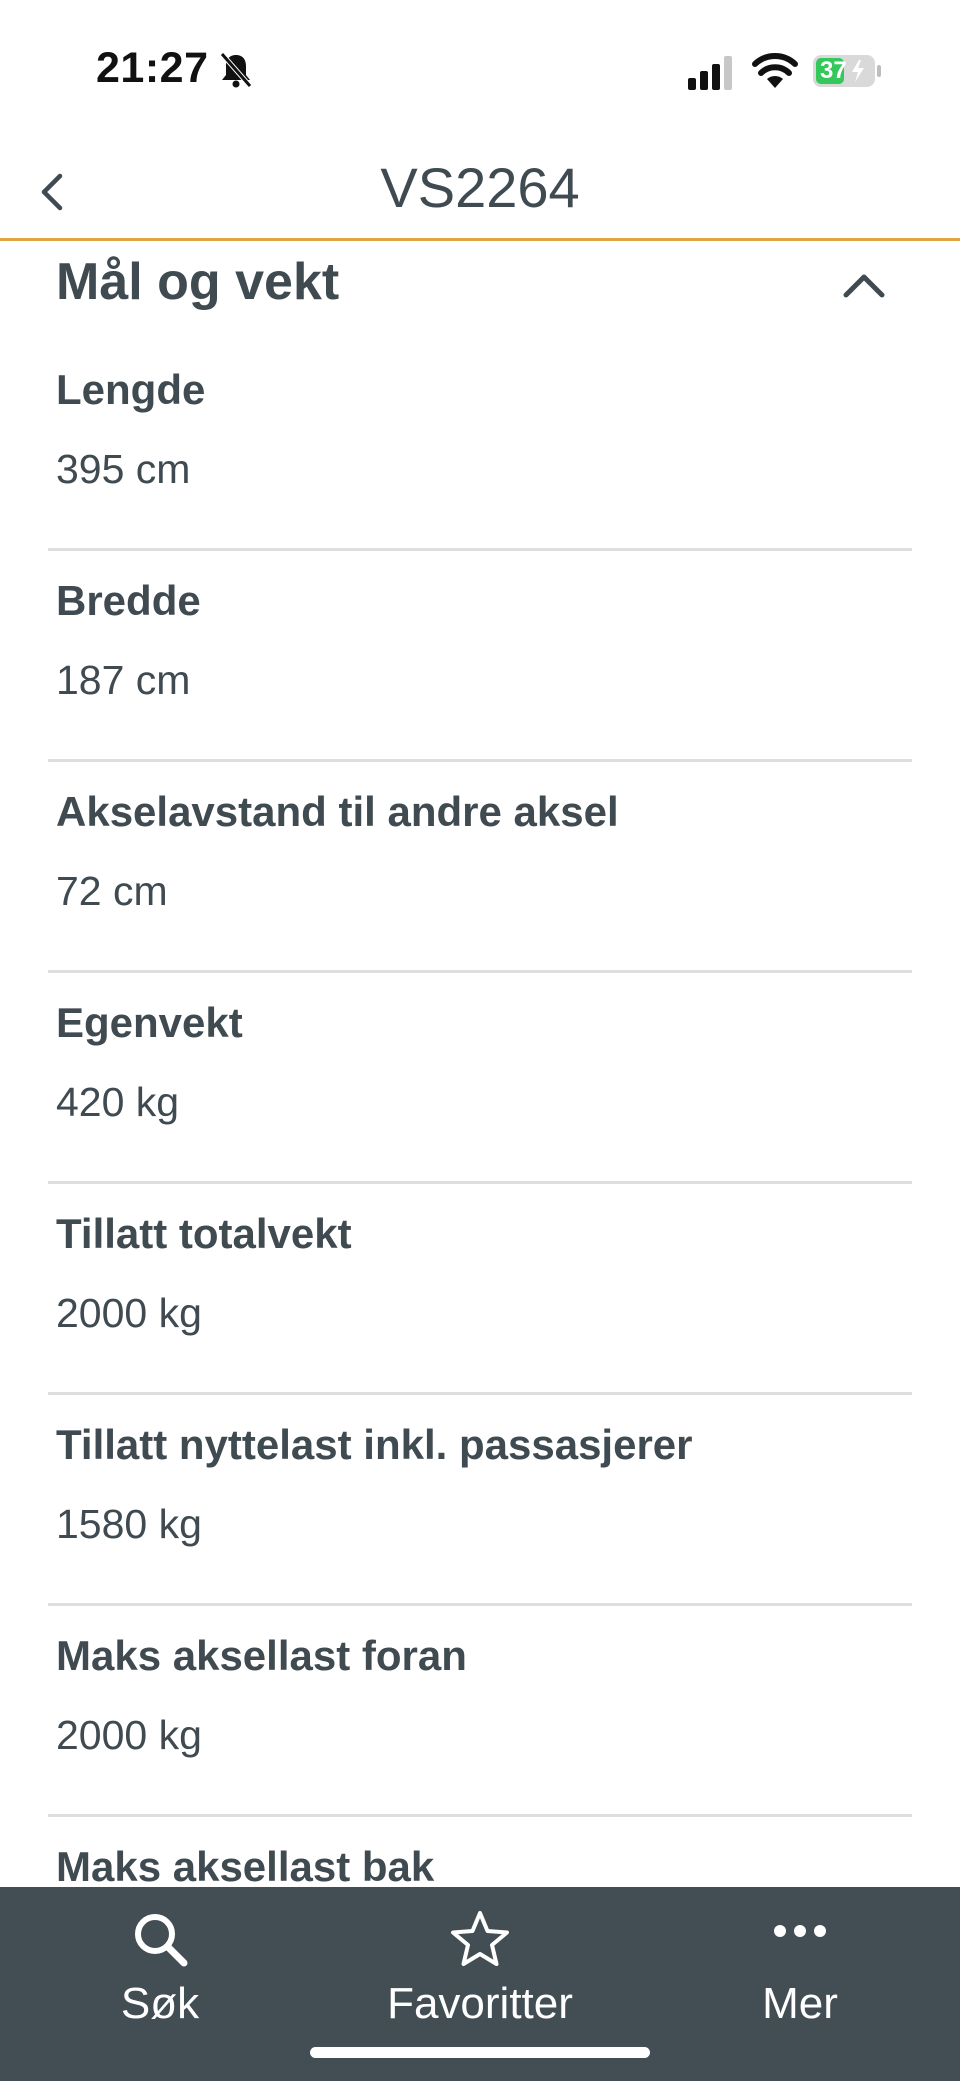 The height and width of the screenshot is (2081, 960). What do you see at coordinates (480, 2003) in the screenshot?
I see `tab-label: Favoritter` at bounding box center [480, 2003].